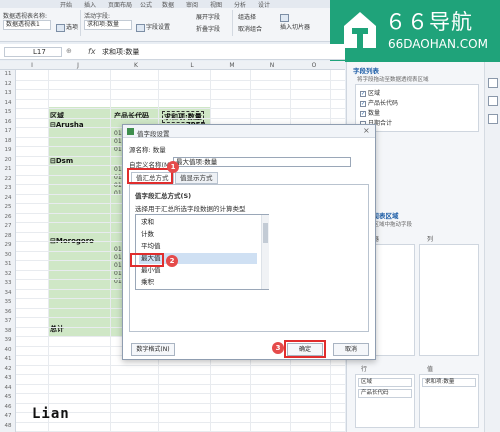 The width and height of the screenshot is (500, 432). I want to click on row-header: 37, so click(8, 321).